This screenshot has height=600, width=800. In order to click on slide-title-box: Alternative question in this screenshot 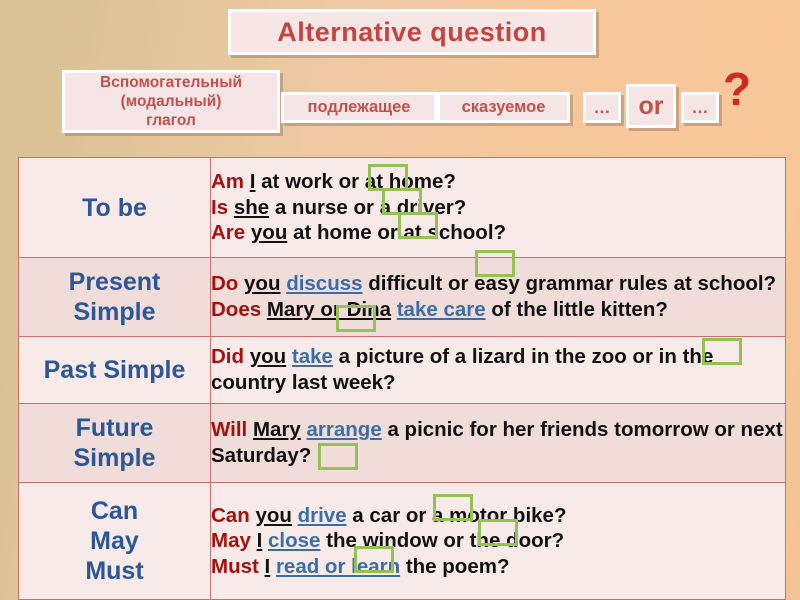, I will do `click(412, 32)`.